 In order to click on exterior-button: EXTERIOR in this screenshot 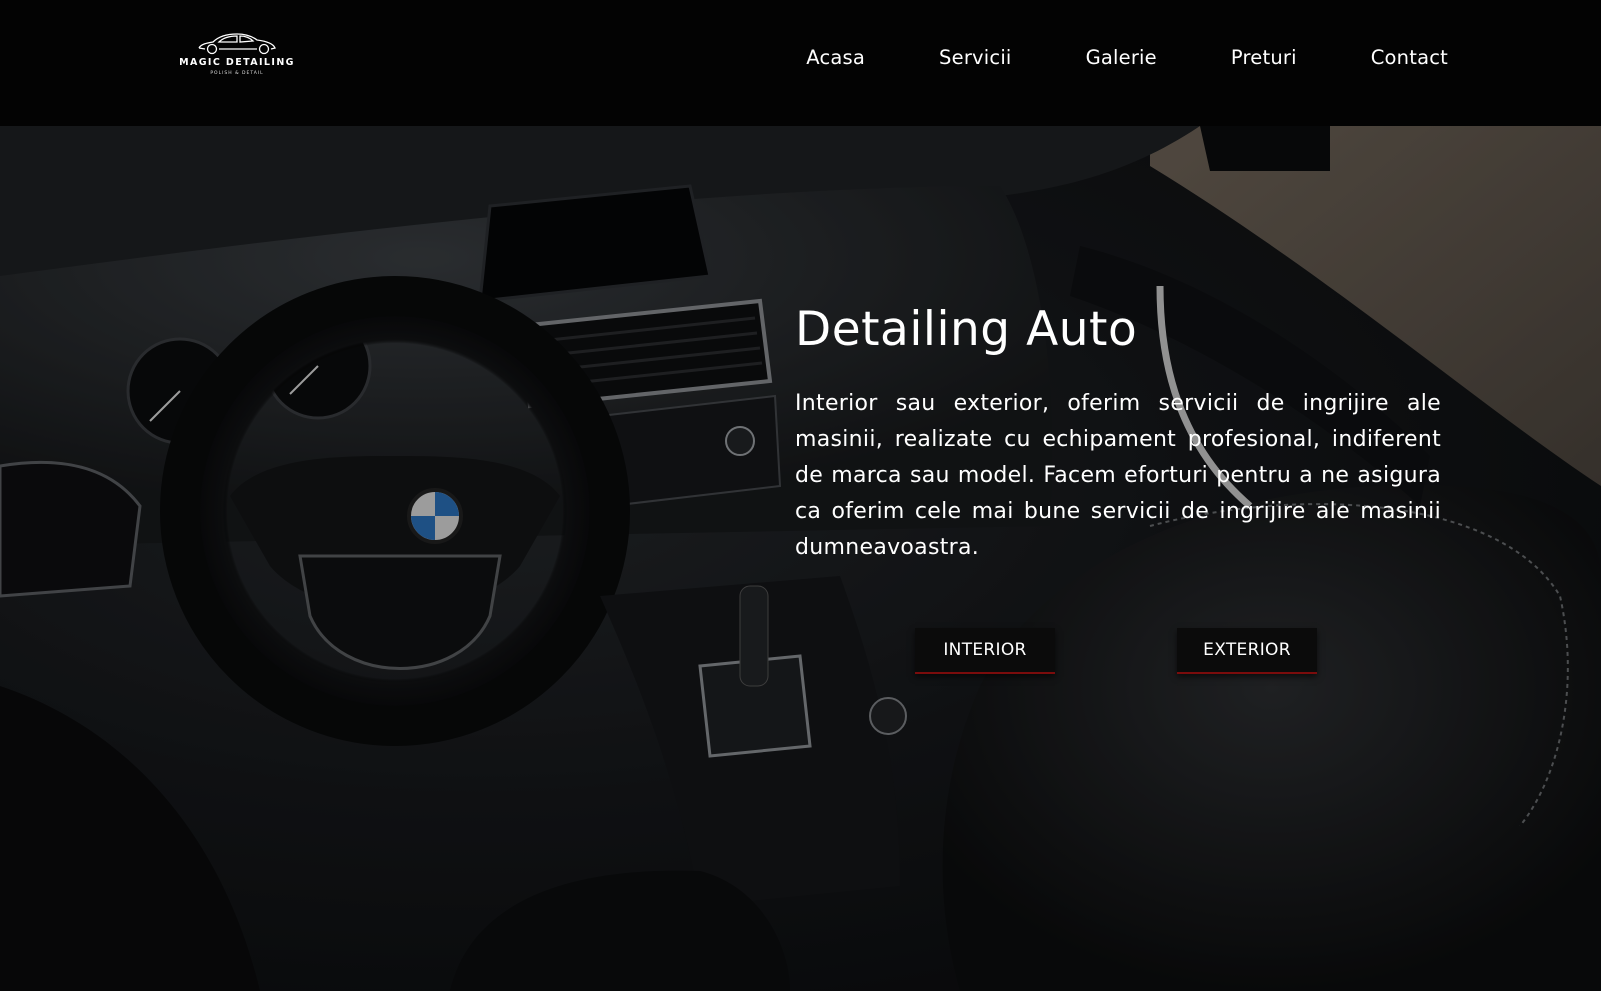, I will do `click(1247, 651)`.